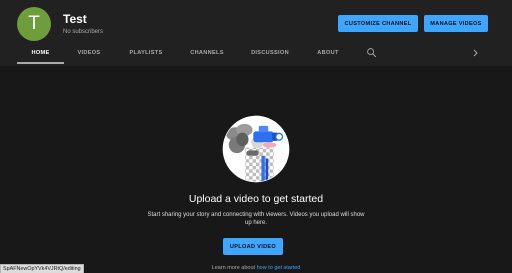 The image size is (512, 273). What do you see at coordinates (475, 53) in the screenshot?
I see `chevron-right-icon` at bounding box center [475, 53].